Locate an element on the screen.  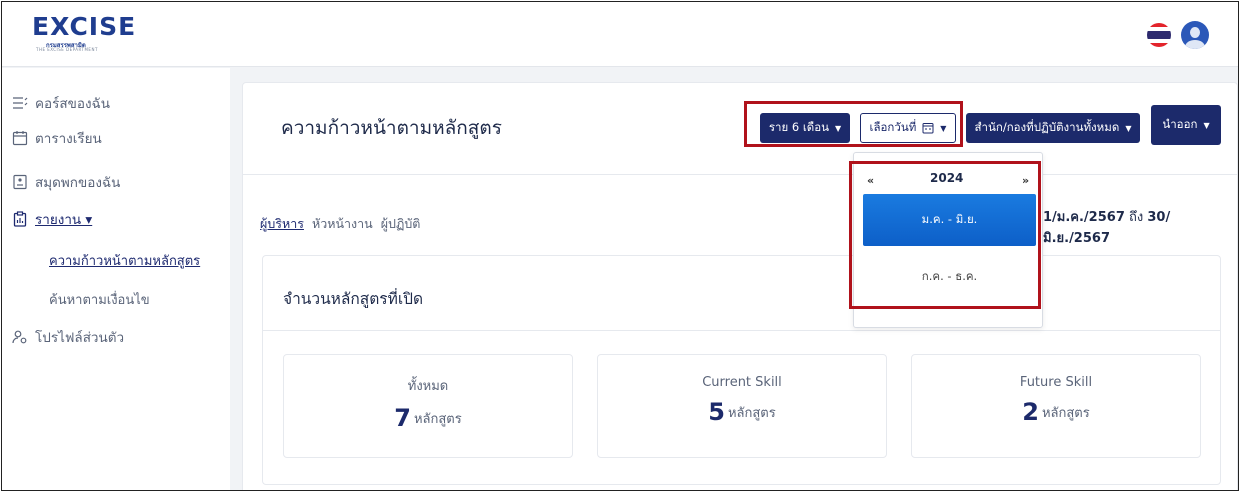
sidebar-item-profile: โปรไฟล์ส่วนตัว is located at coordinates (68, 337).